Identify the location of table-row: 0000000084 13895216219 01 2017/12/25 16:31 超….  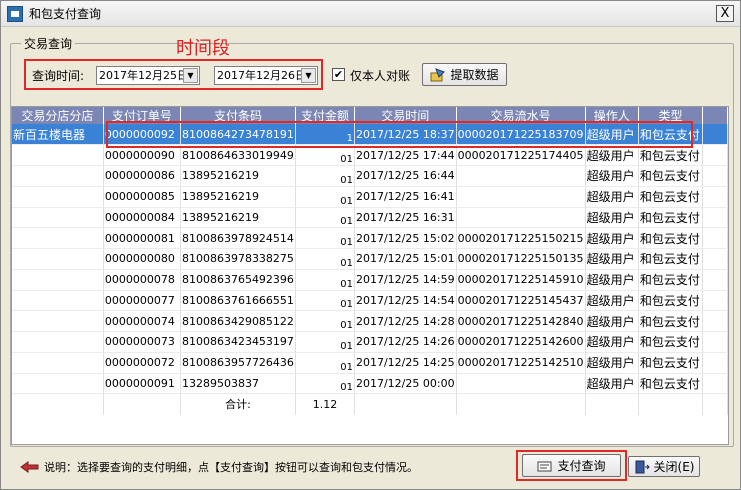
(370, 218).